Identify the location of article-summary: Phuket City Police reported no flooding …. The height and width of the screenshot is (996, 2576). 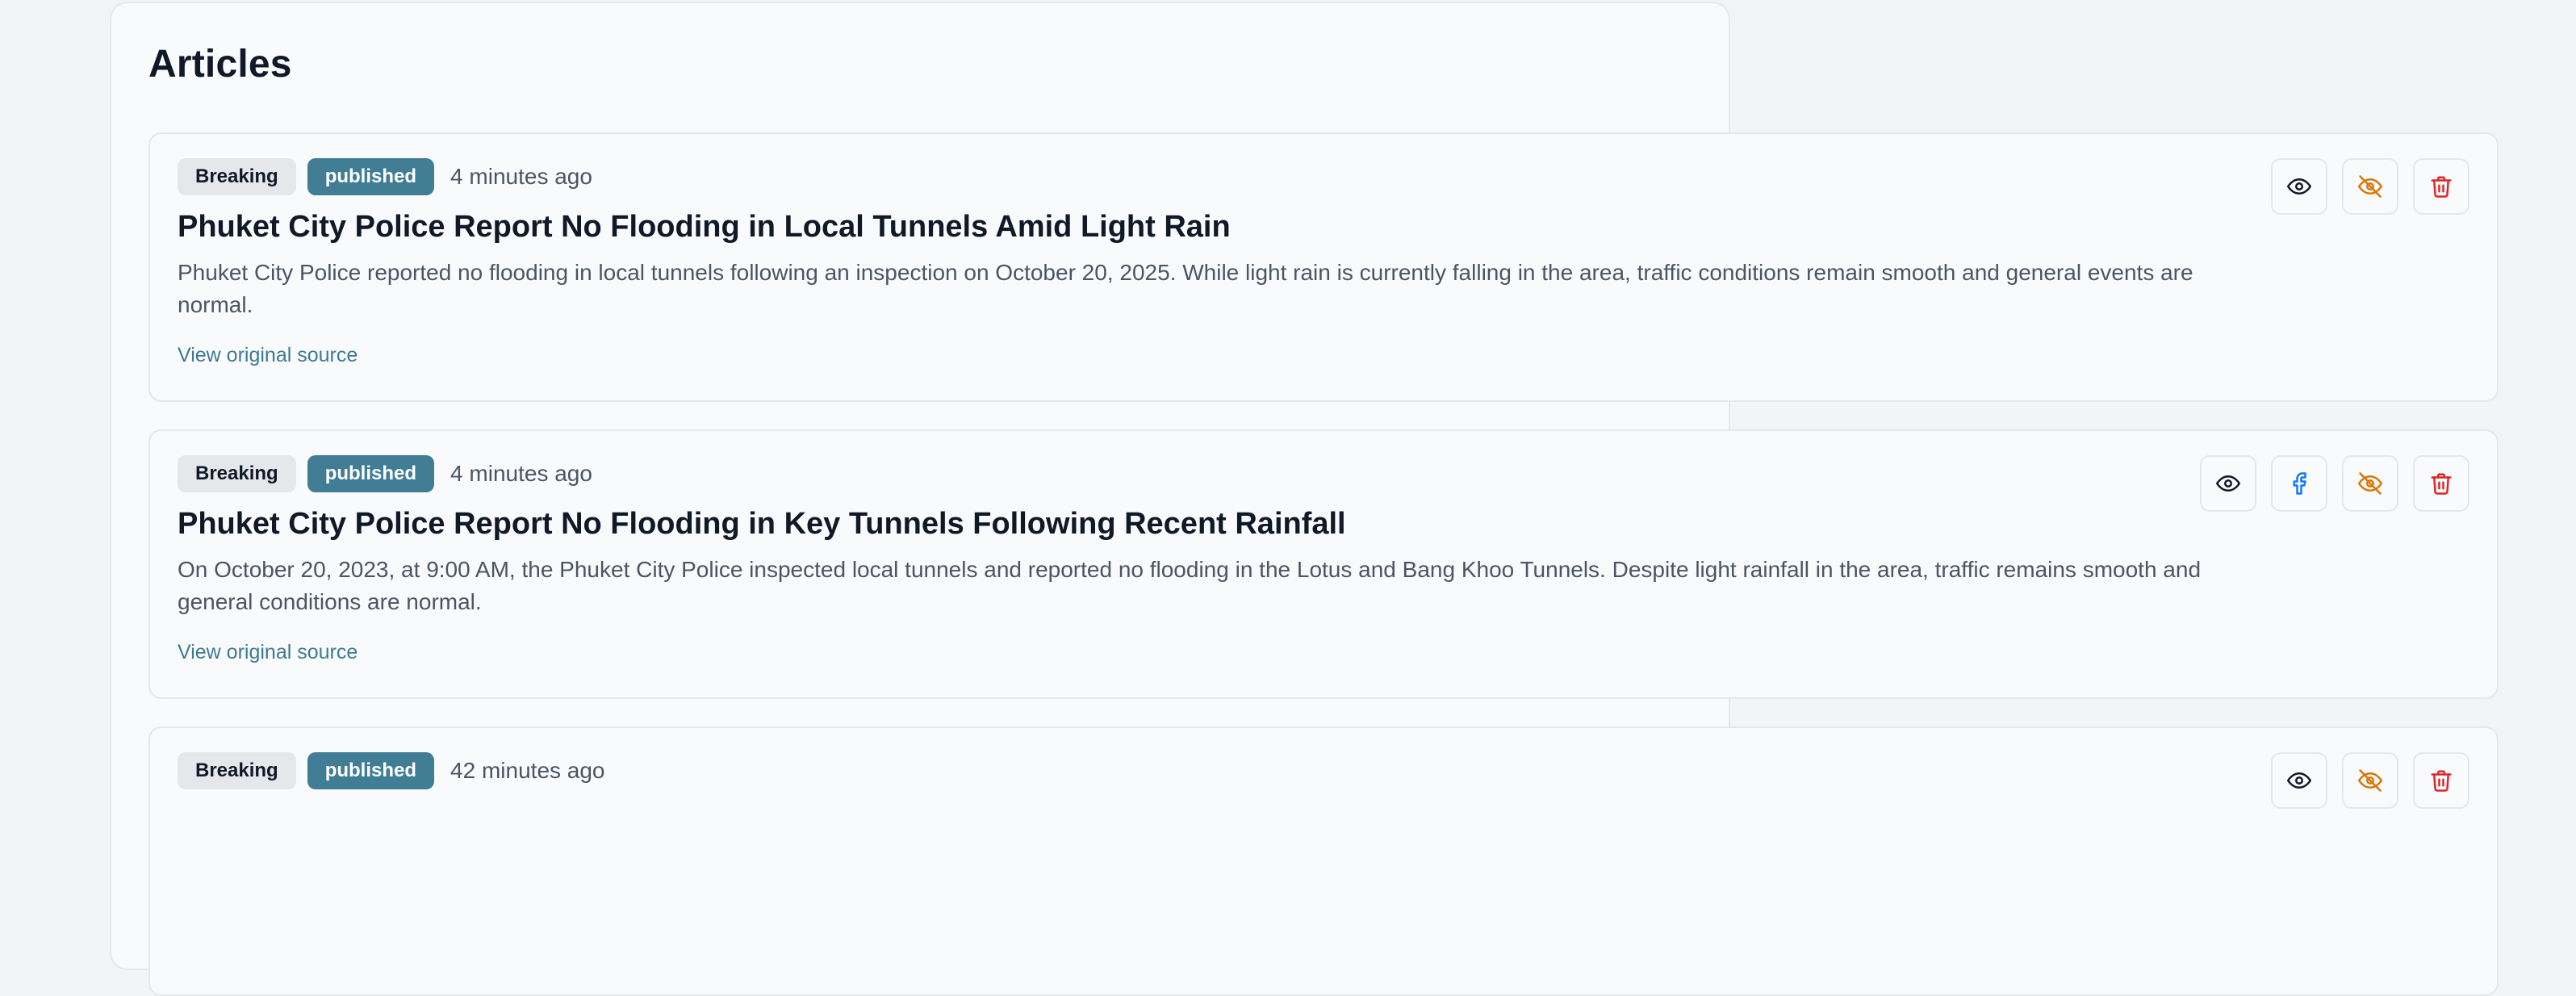
(1185, 289).